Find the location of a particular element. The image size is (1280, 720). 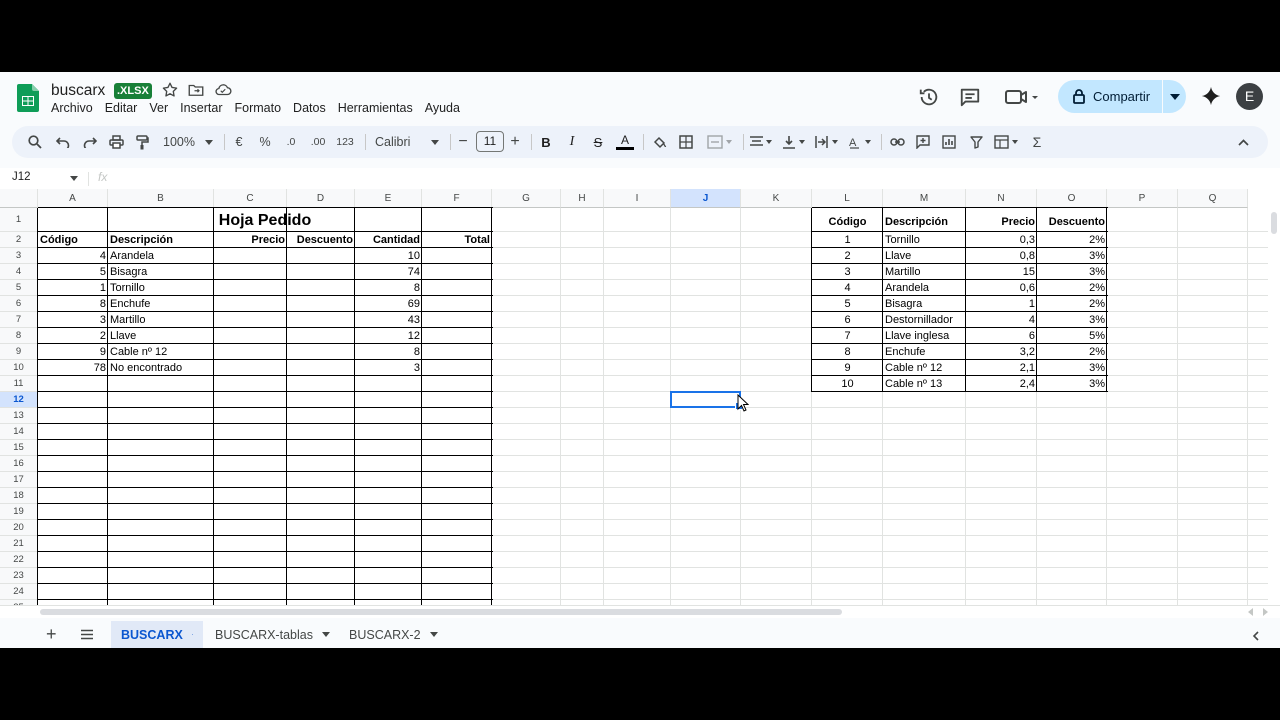

version-history-icon is located at coordinates (929, 97).